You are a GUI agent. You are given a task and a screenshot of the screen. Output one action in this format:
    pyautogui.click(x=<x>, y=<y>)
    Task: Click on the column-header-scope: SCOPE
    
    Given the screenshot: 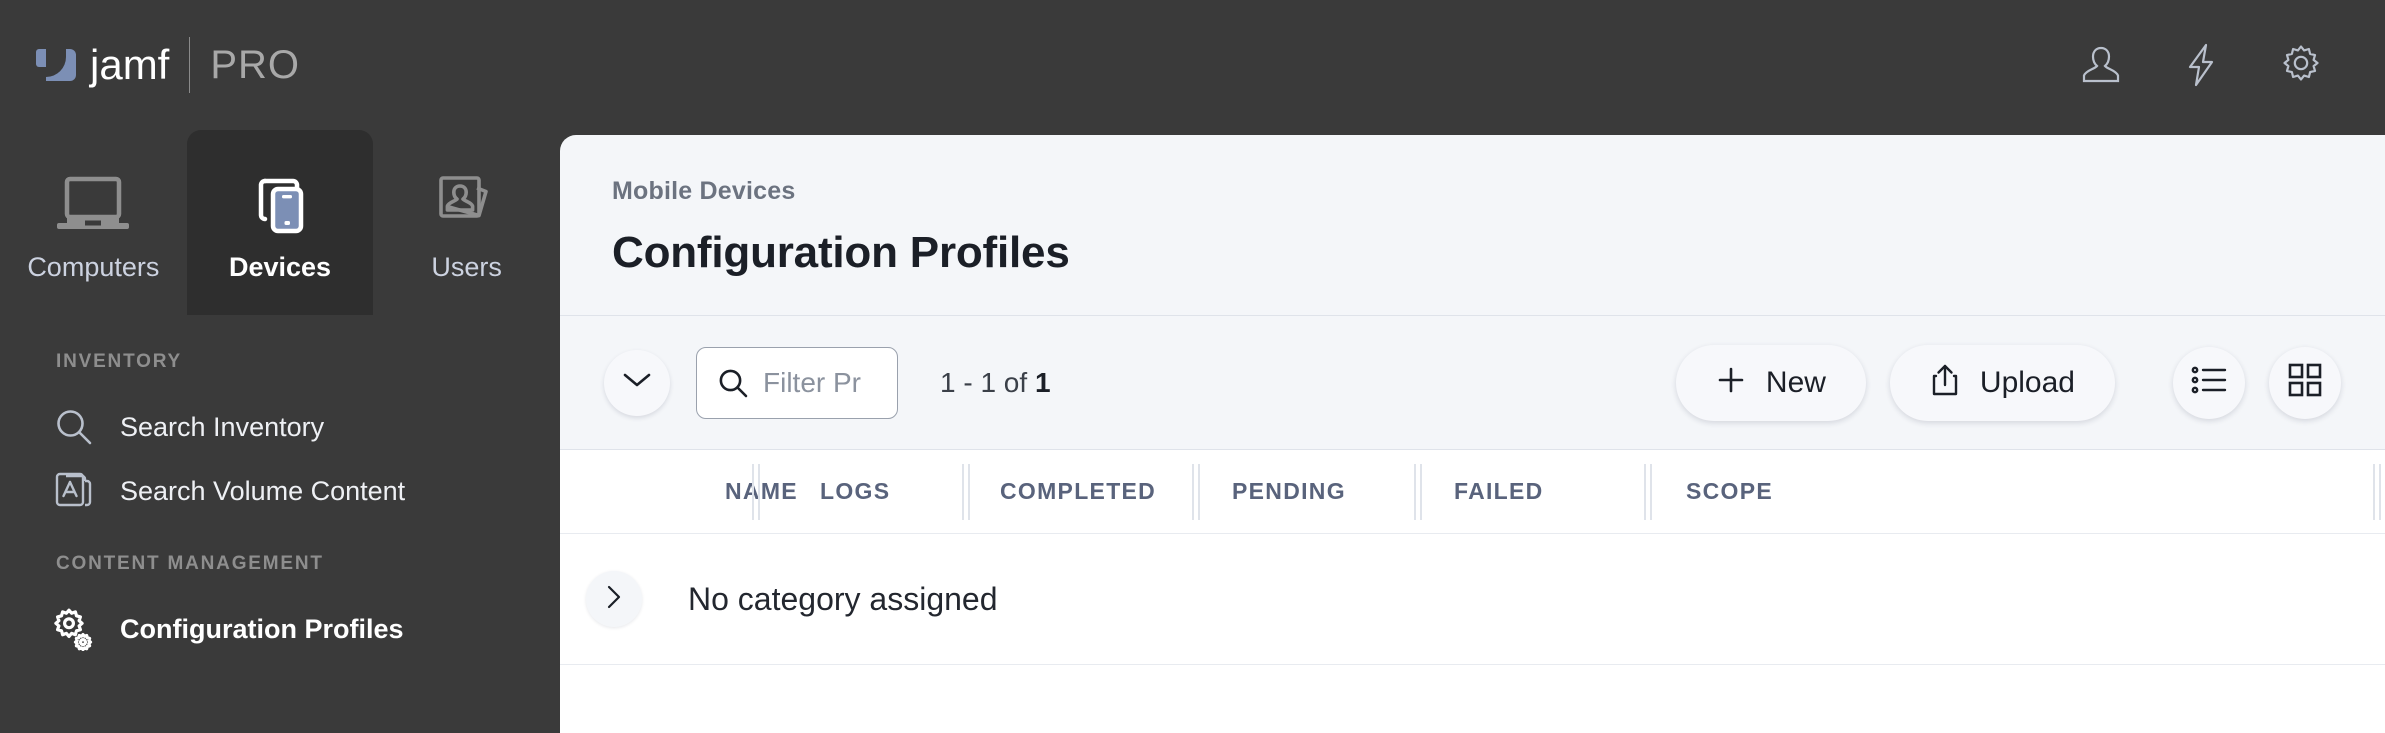 What is the action you would take?
    pyautogui.click(x=1815, y=492)
    